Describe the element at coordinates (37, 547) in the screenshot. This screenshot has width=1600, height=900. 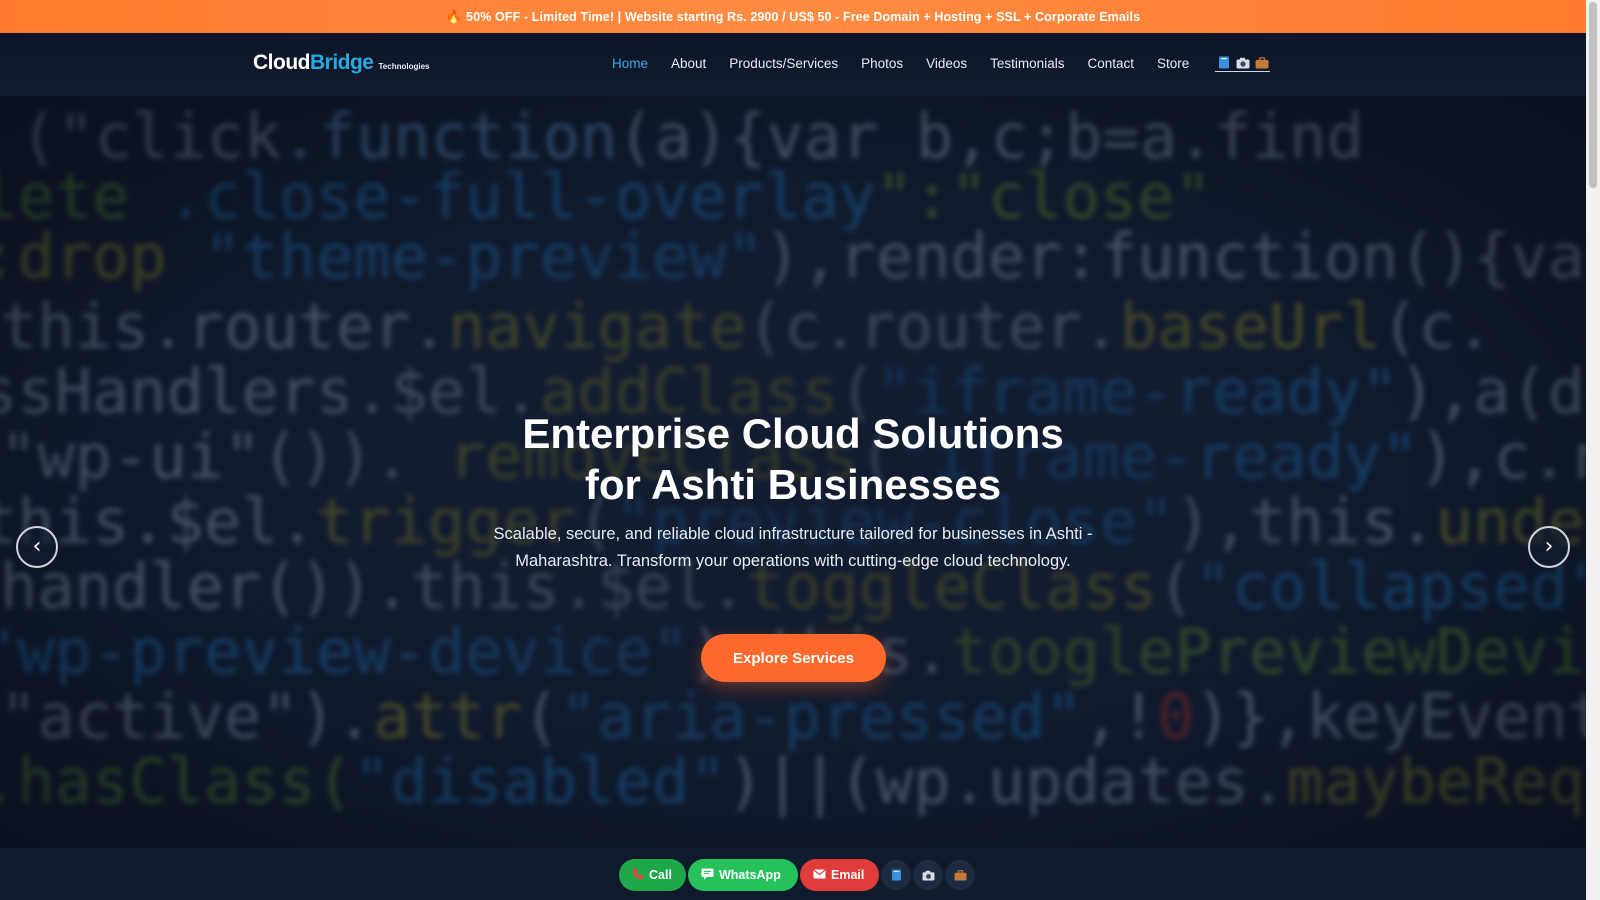
I see `slider-prev-button: ‹` at that location.